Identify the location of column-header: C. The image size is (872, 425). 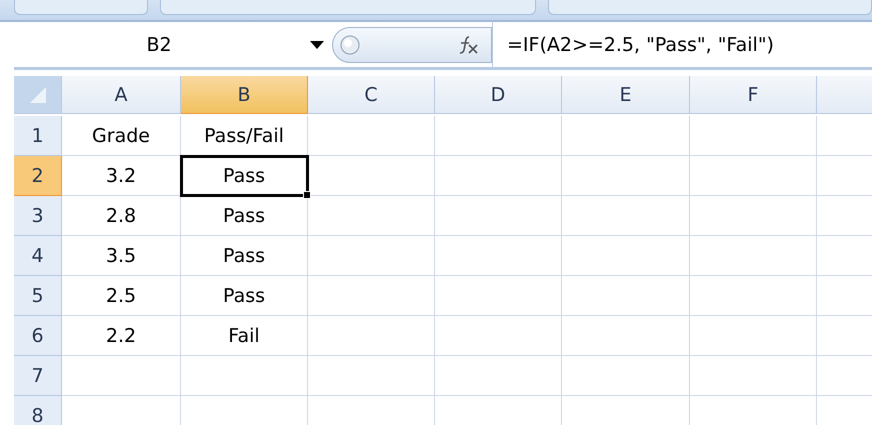
(371, 95).